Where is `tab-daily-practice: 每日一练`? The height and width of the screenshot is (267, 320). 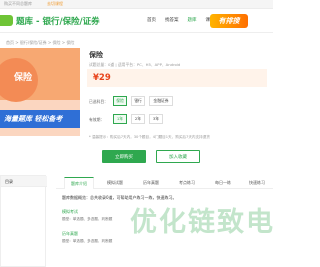 tab-daily-practice: 每日一练 is located at coordinates (223, 183).